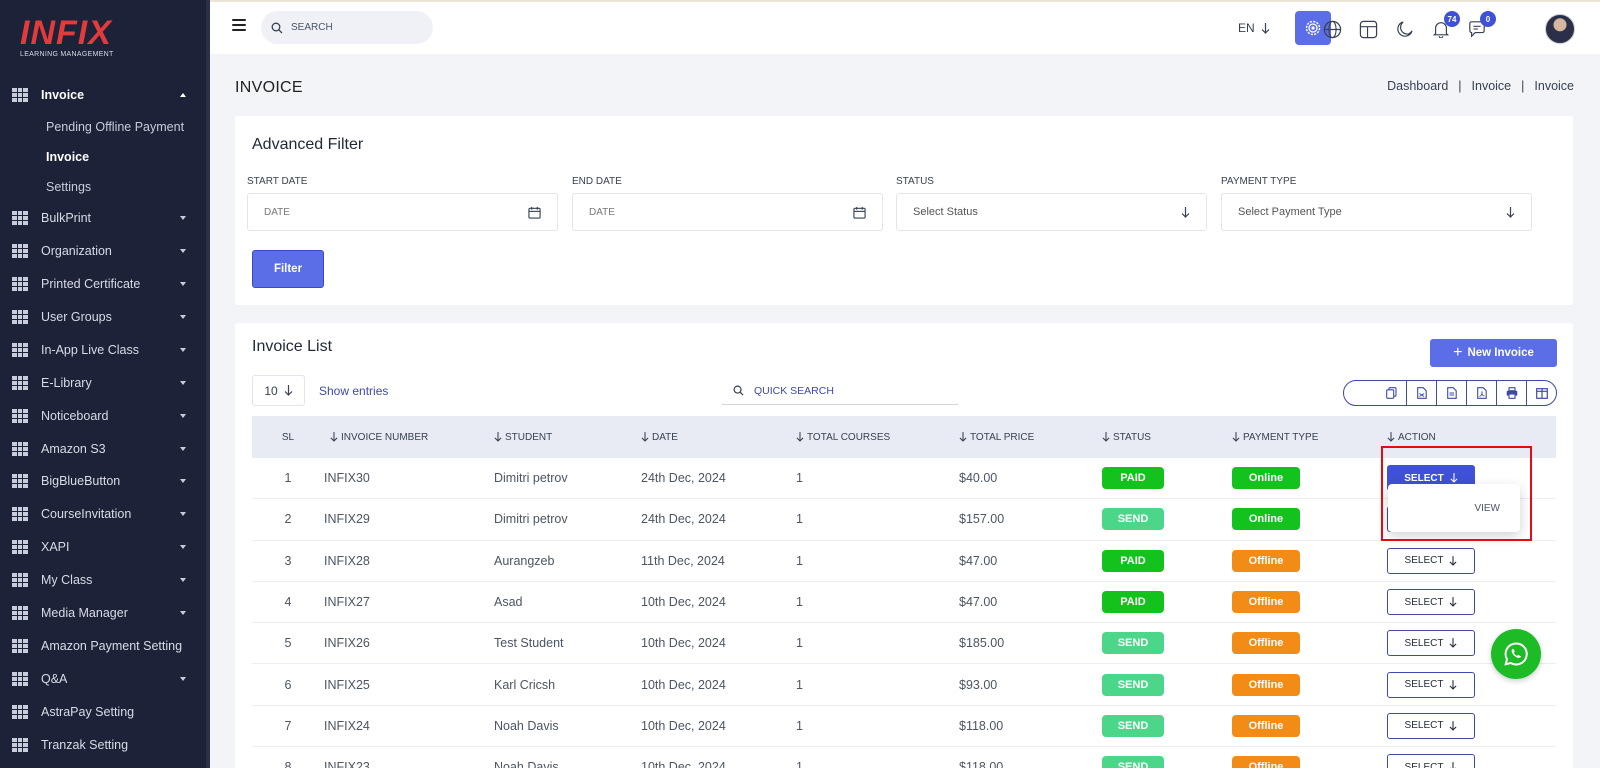  What do you see at coordinates (1290, 212) in the screenshot?
I see `payment-type-select-value: Select Payment Type` at bounding box center [1290, 212].